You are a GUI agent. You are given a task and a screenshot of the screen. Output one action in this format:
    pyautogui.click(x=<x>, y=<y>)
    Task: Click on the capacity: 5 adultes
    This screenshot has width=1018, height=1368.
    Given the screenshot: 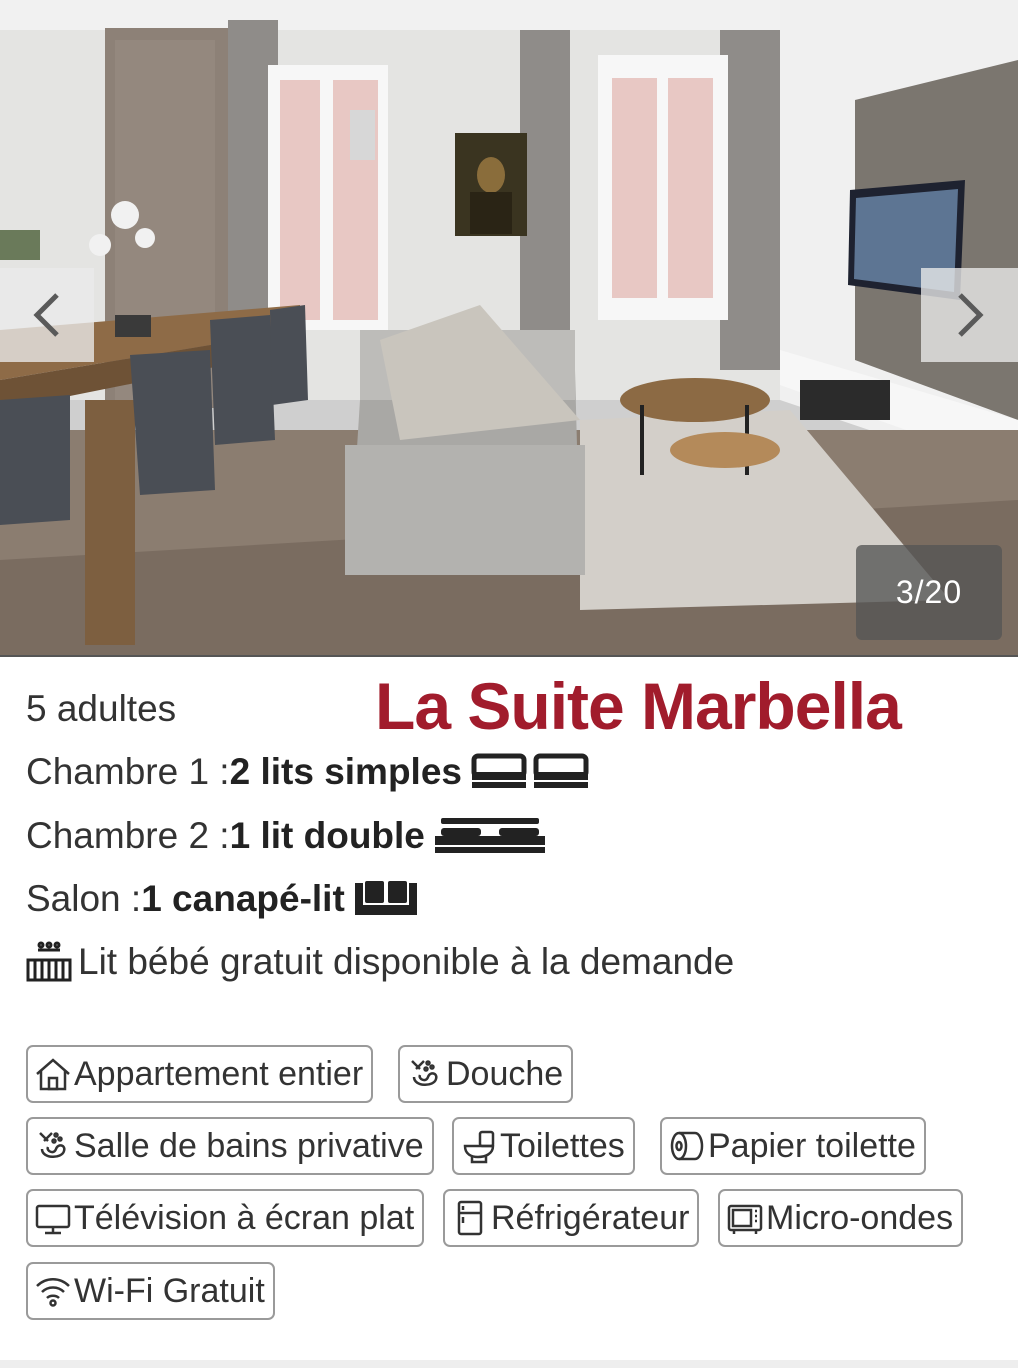 What is the action you would take?
    pyautogui.click(x=101, y=709)
    